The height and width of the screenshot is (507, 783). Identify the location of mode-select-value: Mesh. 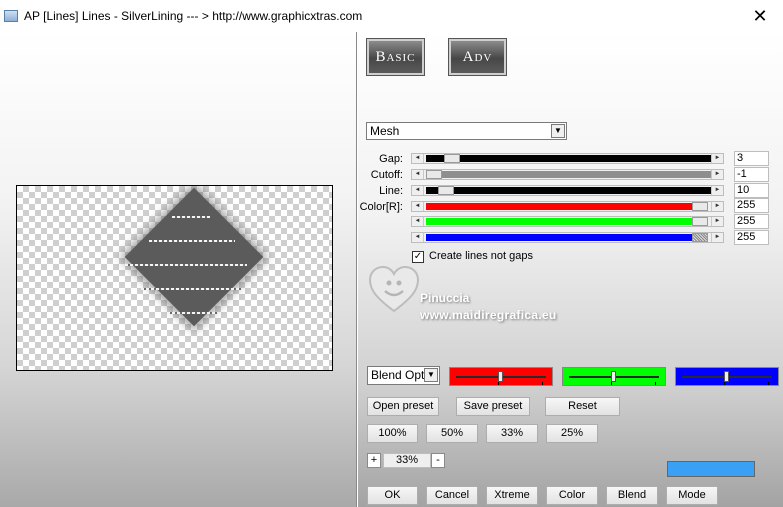
(385, 131).